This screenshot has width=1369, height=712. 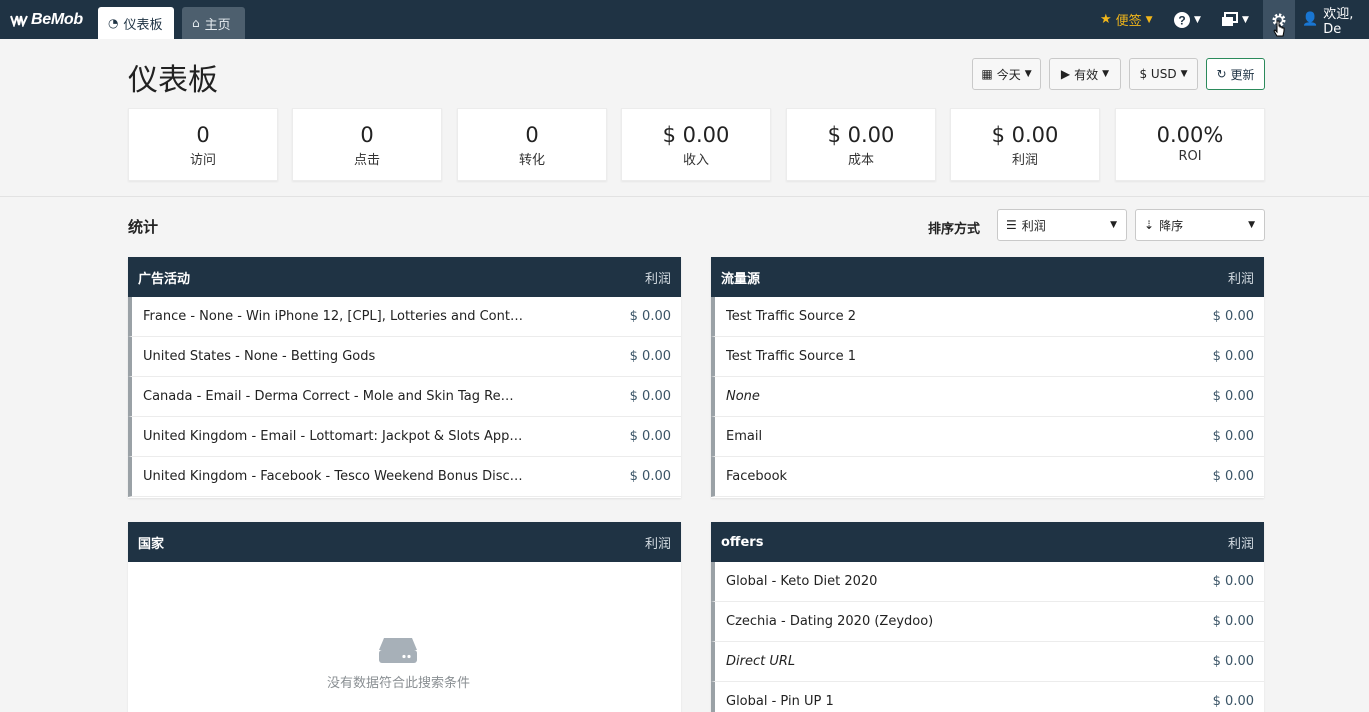 What do you see at coordinates (19, 21) in the screenshot?
I see `bemob-logo-icon` at bounding box center [19, 21].